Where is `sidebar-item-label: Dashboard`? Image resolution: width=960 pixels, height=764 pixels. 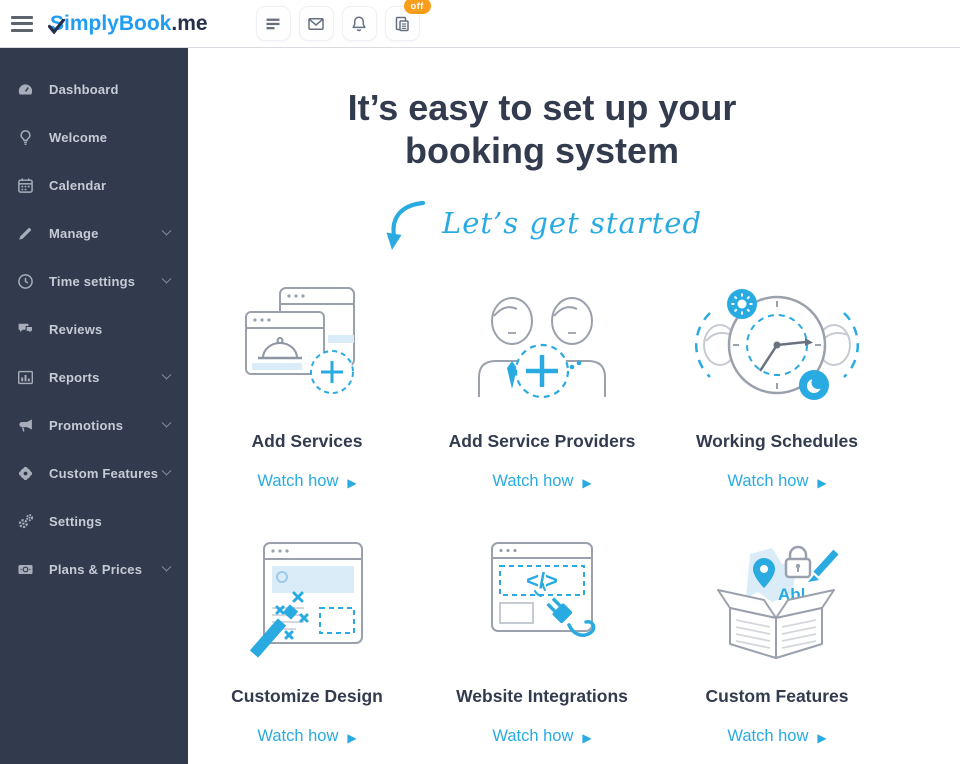 sidebar-item-label: Dashboard is located at coordinates (84, 89).